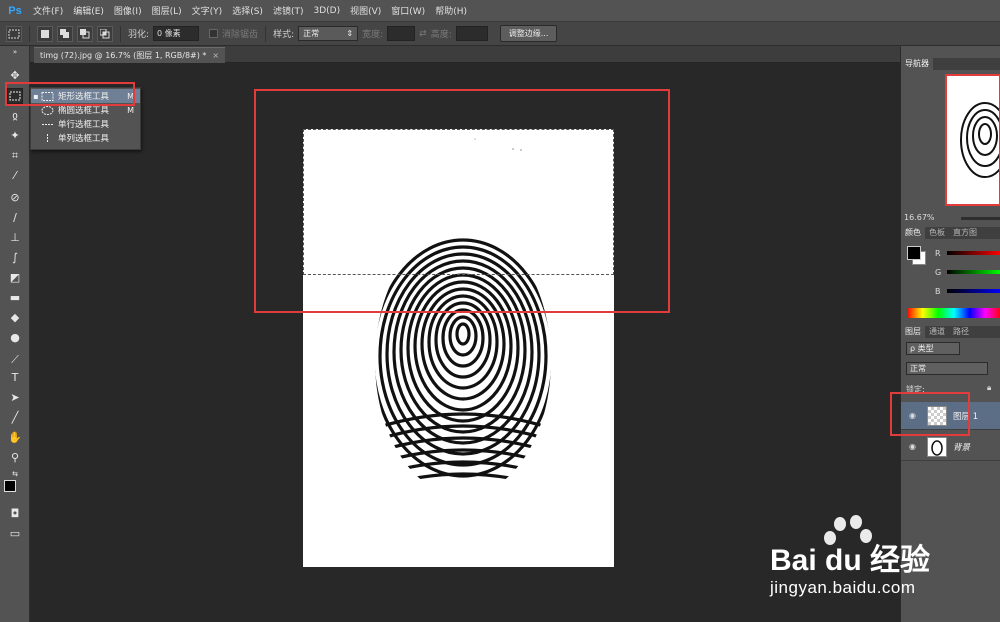 The width and height of the screenshot is (1000, 622). Describe the element at coordinates (47, 138) in the screenshot. I see `single-column-marquee-icon` at that location.